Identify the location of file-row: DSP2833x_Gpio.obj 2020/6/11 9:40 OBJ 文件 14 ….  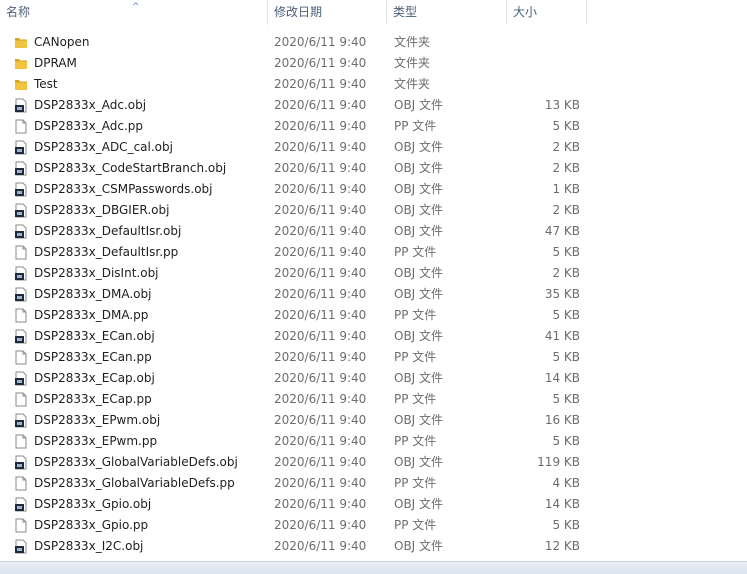
(373, 504).